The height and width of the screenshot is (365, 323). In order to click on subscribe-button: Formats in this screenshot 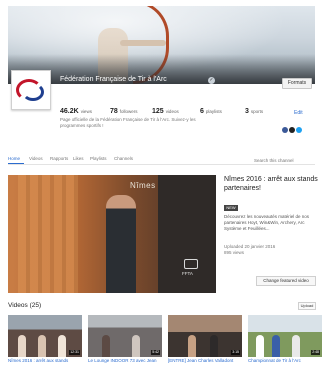, I will do `click(297, 83)`.